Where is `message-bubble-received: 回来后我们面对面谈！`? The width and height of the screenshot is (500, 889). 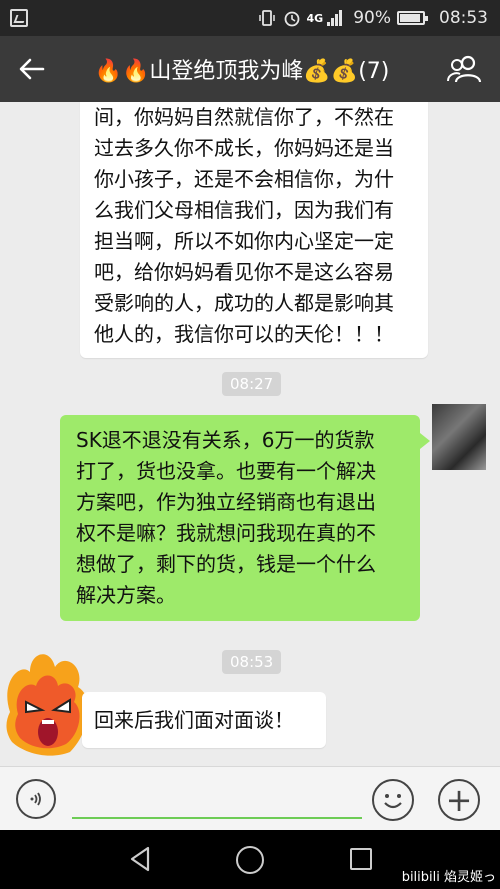
message-bubble-received: 回来后我们面对面谈！ is located at coordinates (204, 720).